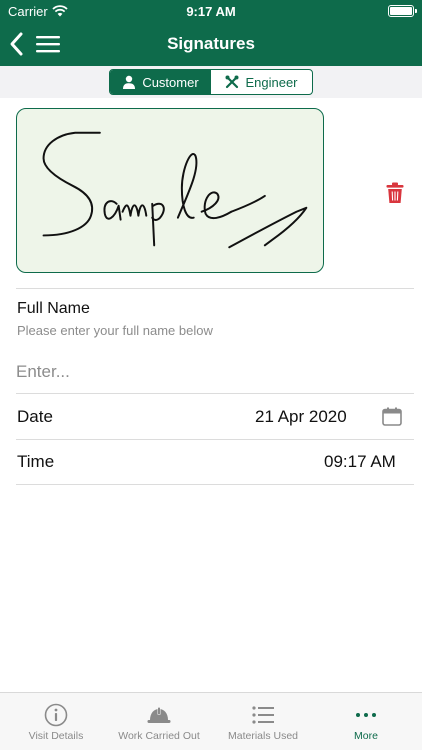  What do you see at coordinates (215, 372) in the screenshot?
I see `full-name-input` at bounding box center [215, 372].